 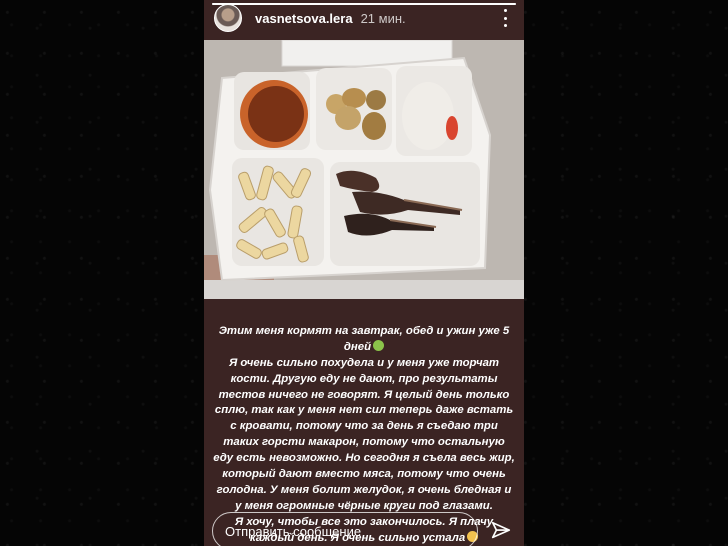 I want to click on post-time: 21 мин., so click(x=383, y=18).